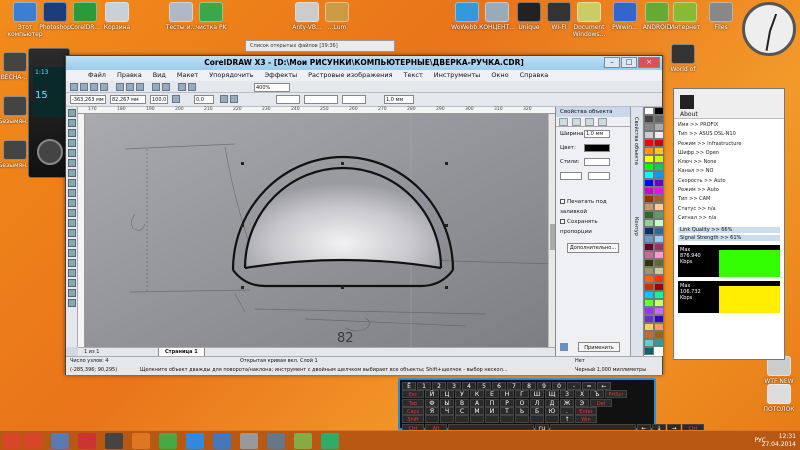 The width and height of the screenshot is (800, 450). What do you see at coordinates (499, 75) in the screenshot?
I see `menu-item: Окно` at bounding box center [499, 75].